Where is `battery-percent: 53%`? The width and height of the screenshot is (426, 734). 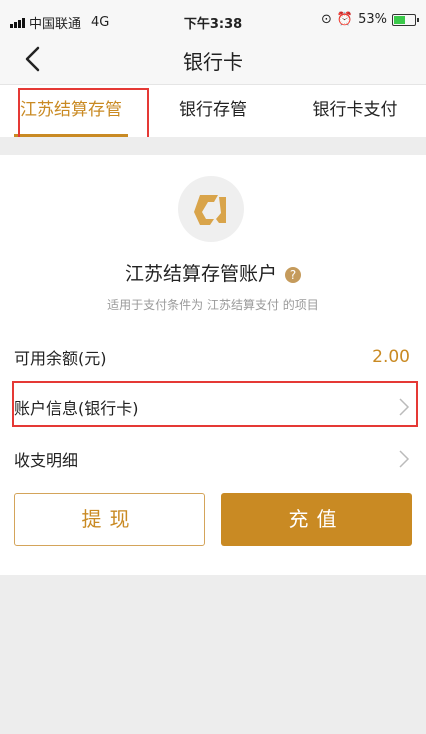 battery-percent: 53% is located at coordinates (372, 19).